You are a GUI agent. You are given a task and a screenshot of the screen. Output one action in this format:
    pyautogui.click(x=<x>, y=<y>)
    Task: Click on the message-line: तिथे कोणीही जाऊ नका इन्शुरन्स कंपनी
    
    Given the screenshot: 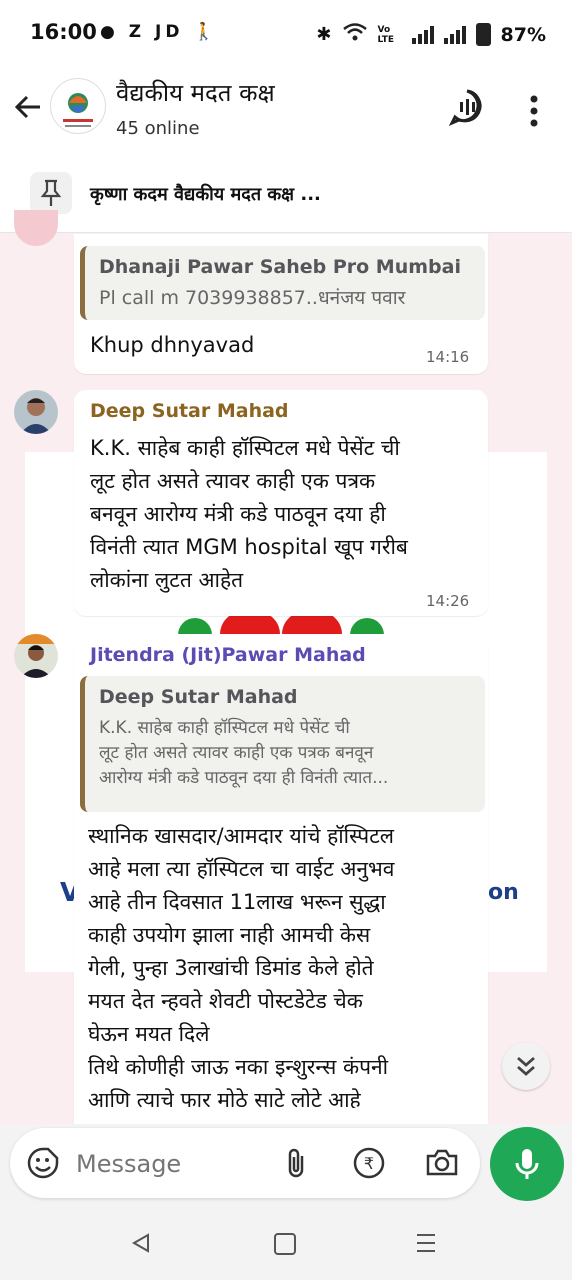 What is the action you would take?
    pyautogui.click(x=238, y=1067)
    